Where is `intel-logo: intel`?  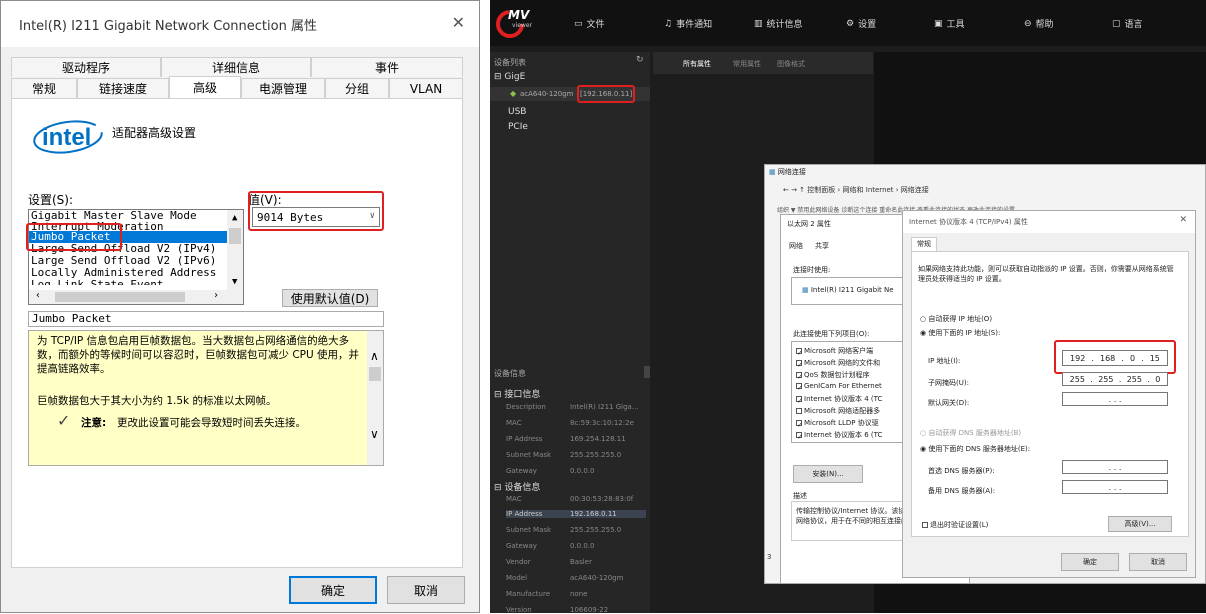 intel-logo: intel is located at coordinates (68, 135).